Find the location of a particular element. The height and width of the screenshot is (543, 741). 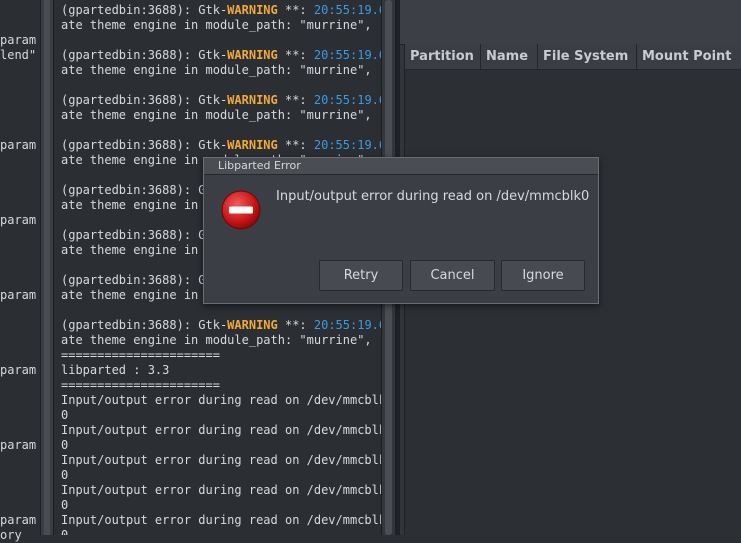

gparted-toolbar-area is located at coordinates (570, 22).